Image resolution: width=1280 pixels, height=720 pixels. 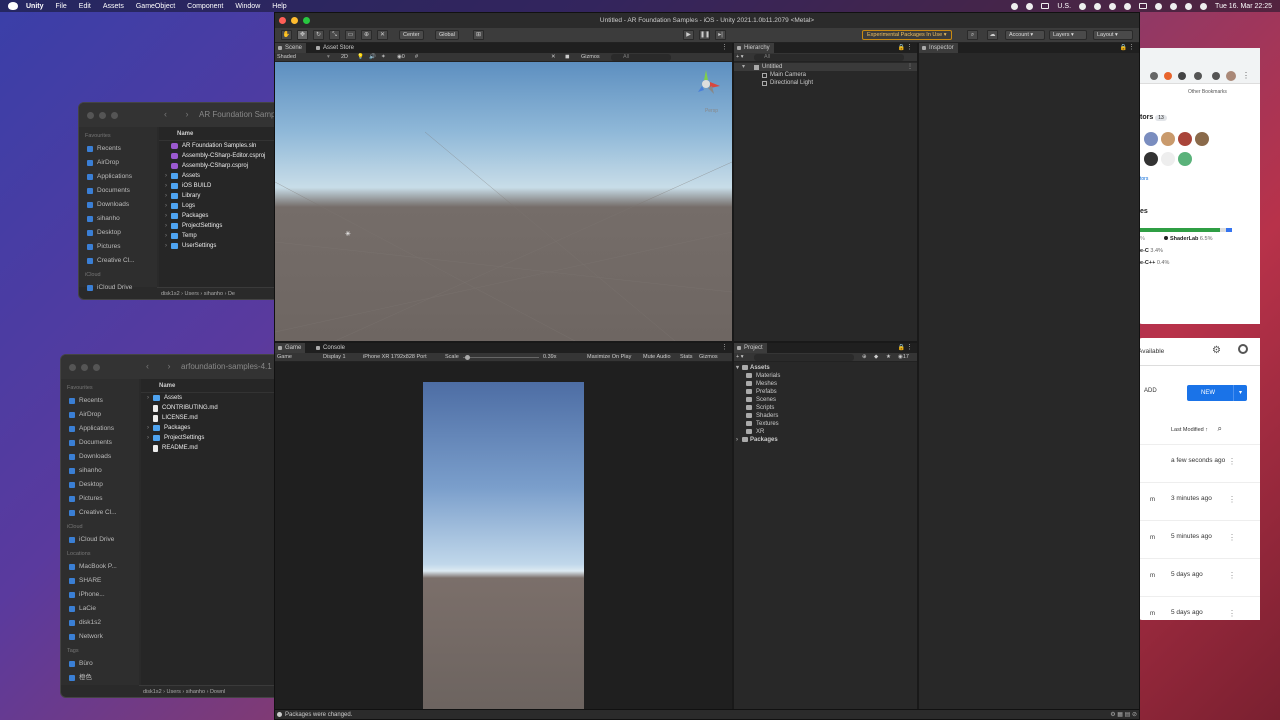 I want to click on scale-slider, so click(x=501, y=357).